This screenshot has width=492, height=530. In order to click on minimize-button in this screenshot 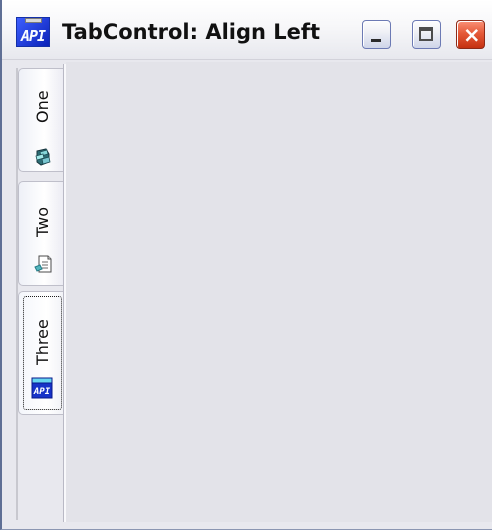, I will do `click(376, 34)`.